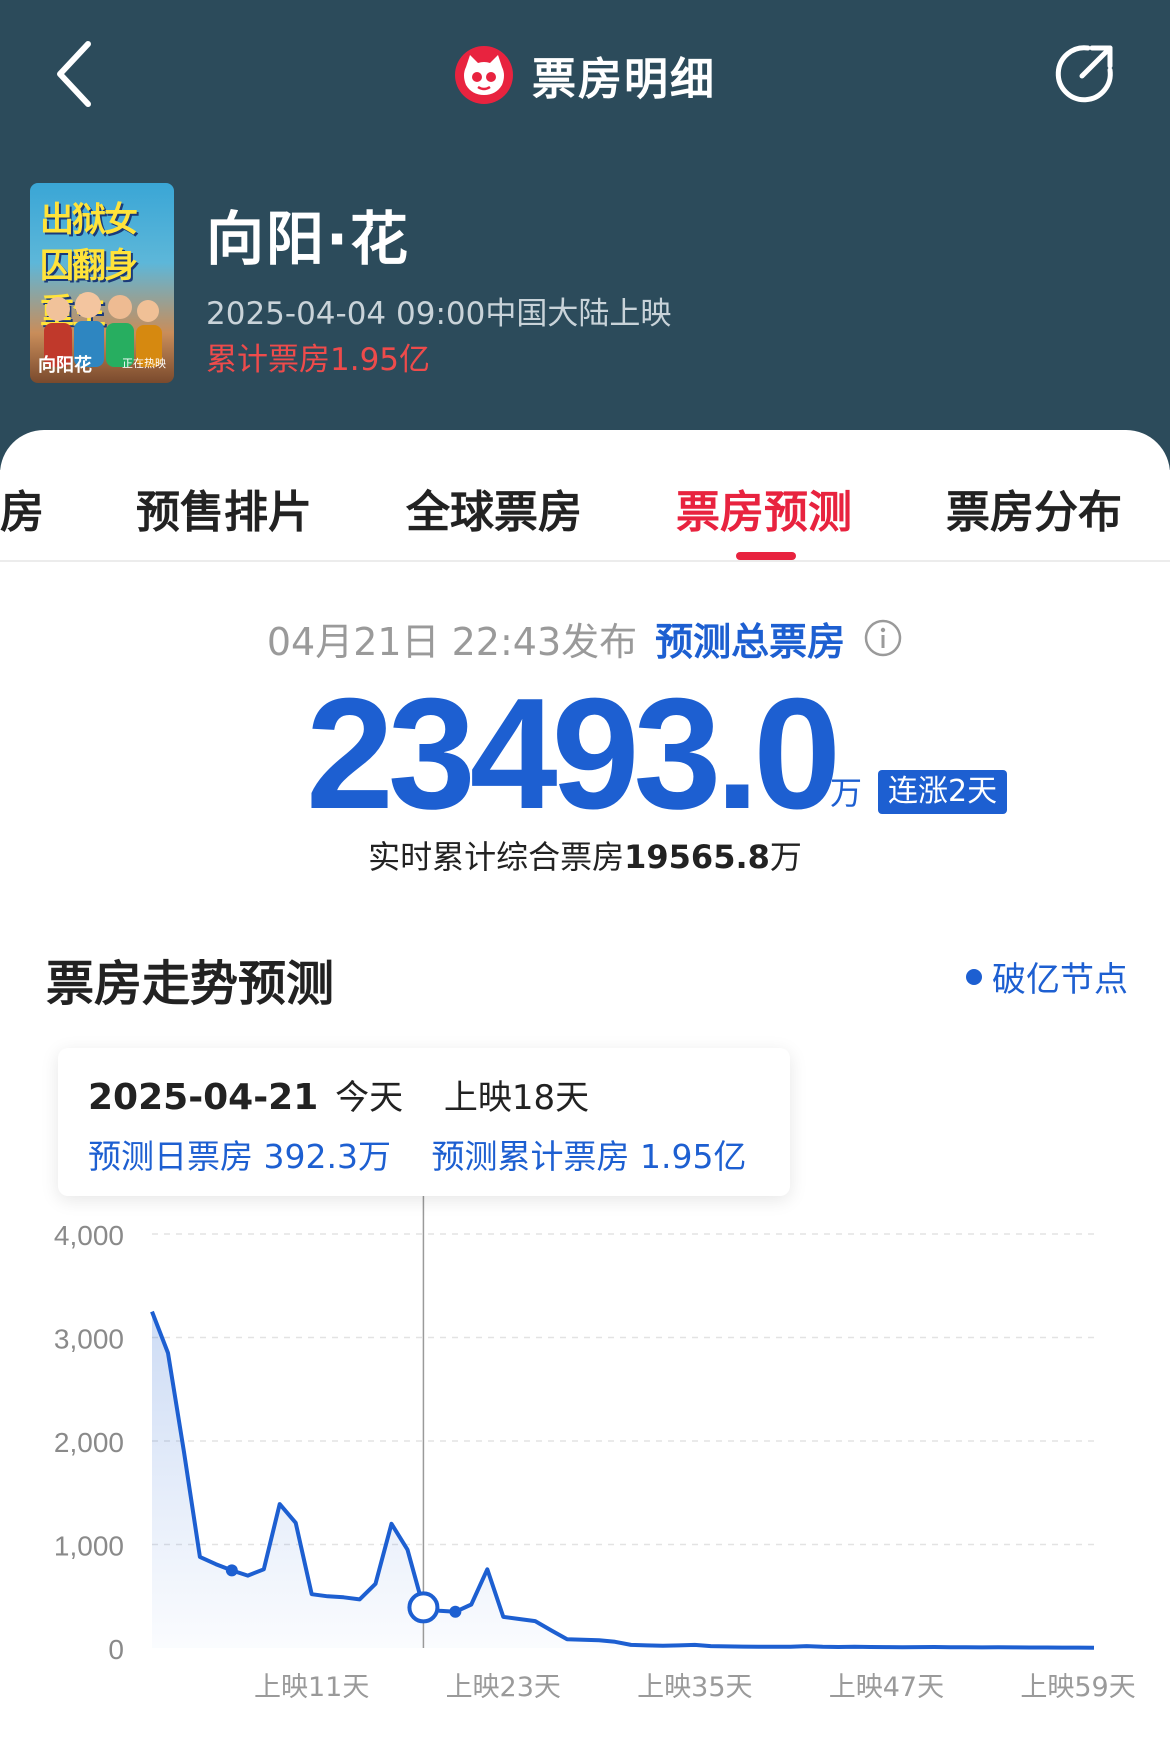 This screenshot has width=1170, height=1763. Describe the element at coordinates (974, 976) in the screenshot. I see `legend-dot-icon` at that location.